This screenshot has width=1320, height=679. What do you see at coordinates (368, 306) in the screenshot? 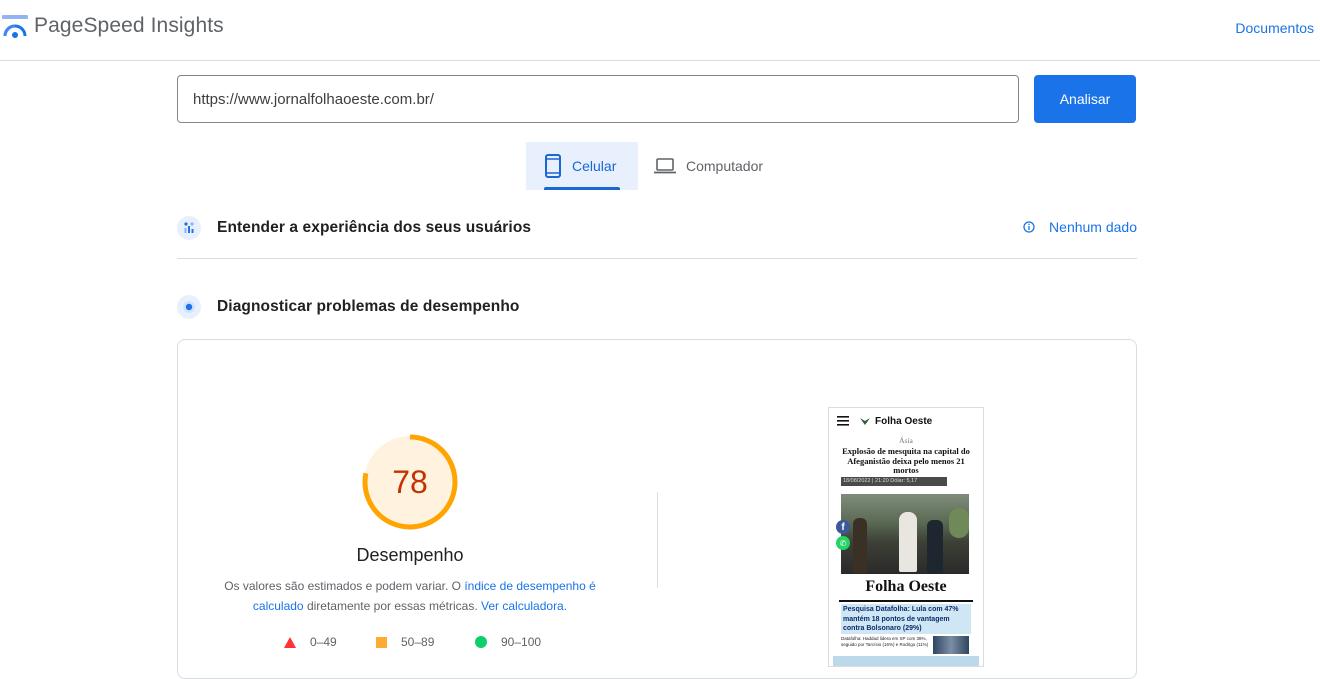
I see `diagnostics-title: Diagnosticar problemas de desempenho` at bounding box center [368, 306].